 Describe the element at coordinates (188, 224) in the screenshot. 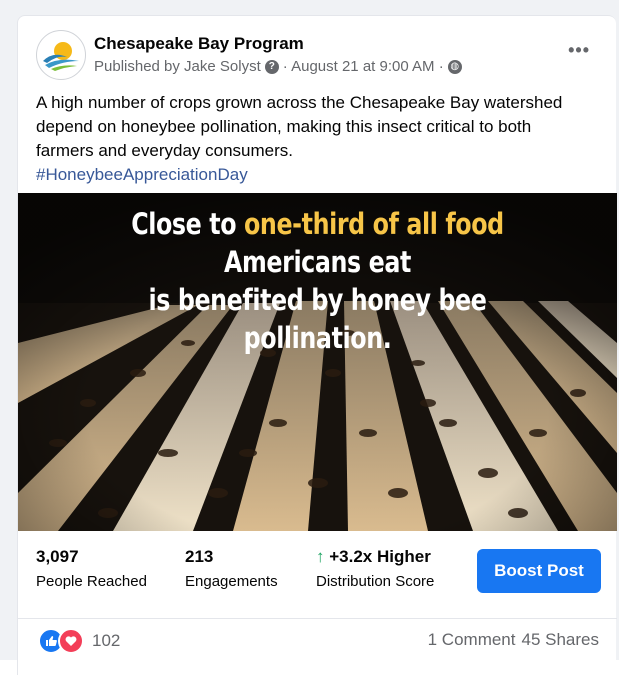

I see `headline-text-start: Close to` at that location.